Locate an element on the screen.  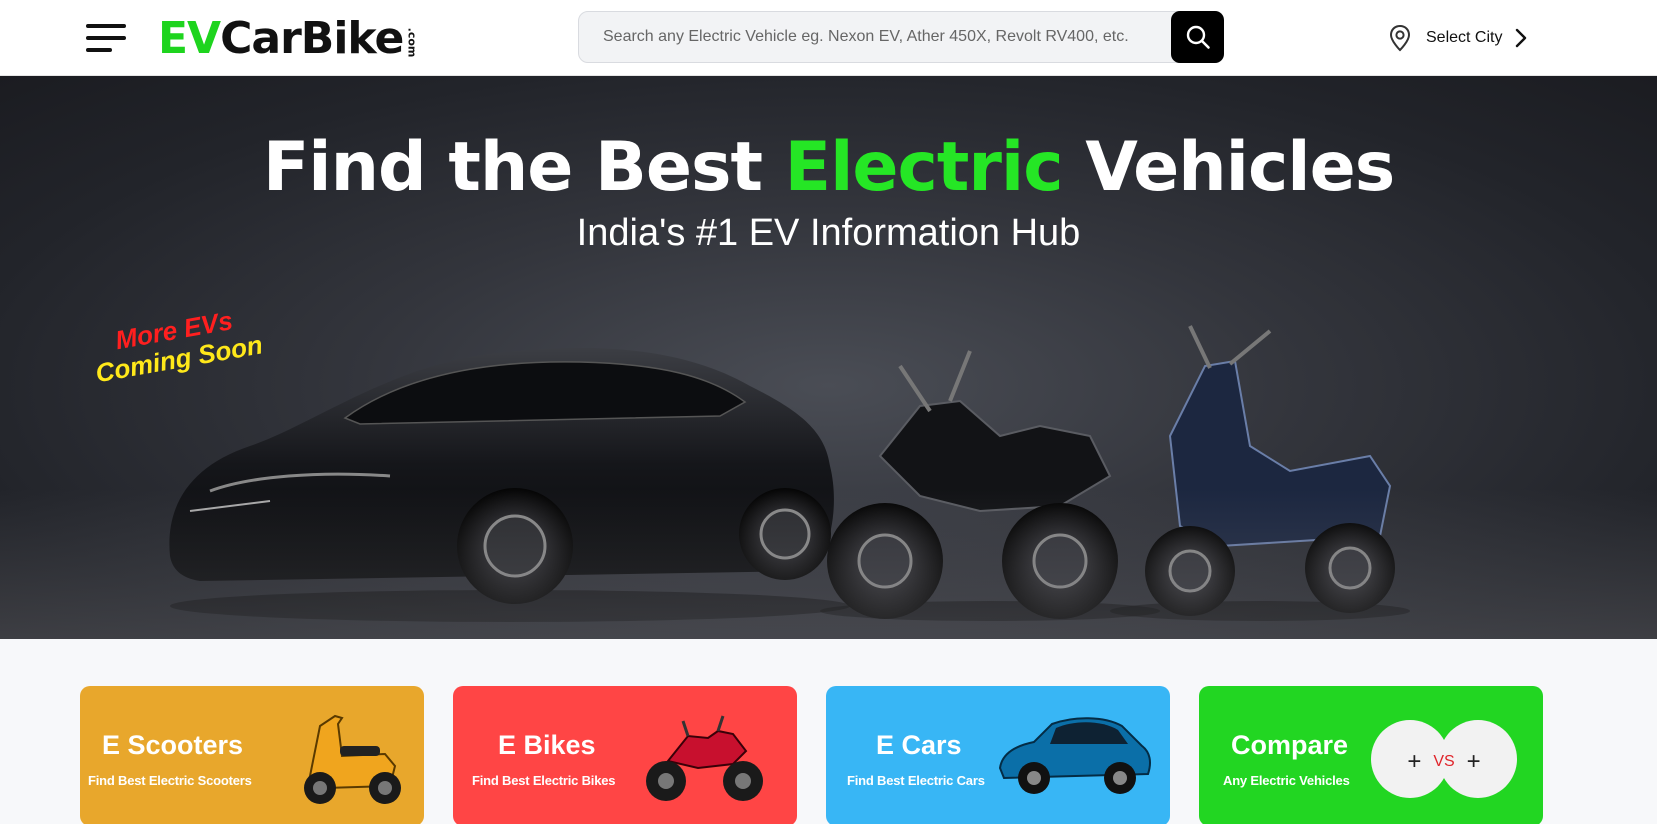
bike-image is located at coordinates (704, 758).